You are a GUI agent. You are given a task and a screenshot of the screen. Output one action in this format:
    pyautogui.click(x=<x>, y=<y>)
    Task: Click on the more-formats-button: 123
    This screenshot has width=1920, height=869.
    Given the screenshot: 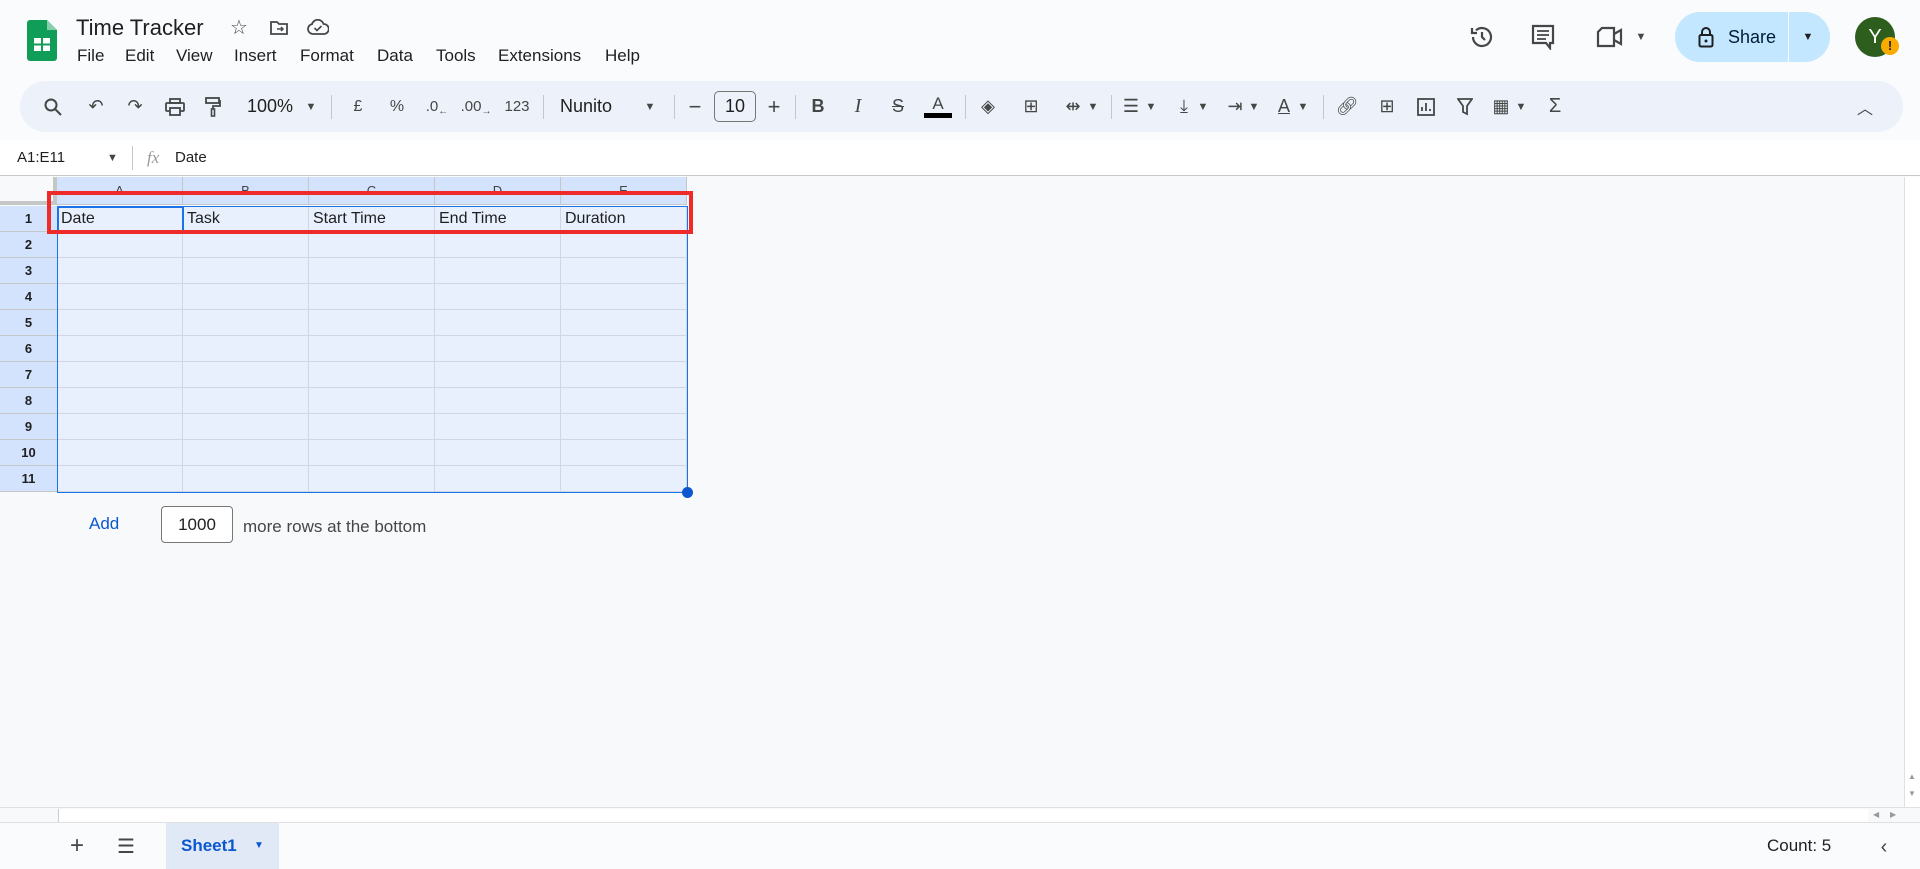 What is the action you would take?
    pyautogui.click(x=517, y=106)
    